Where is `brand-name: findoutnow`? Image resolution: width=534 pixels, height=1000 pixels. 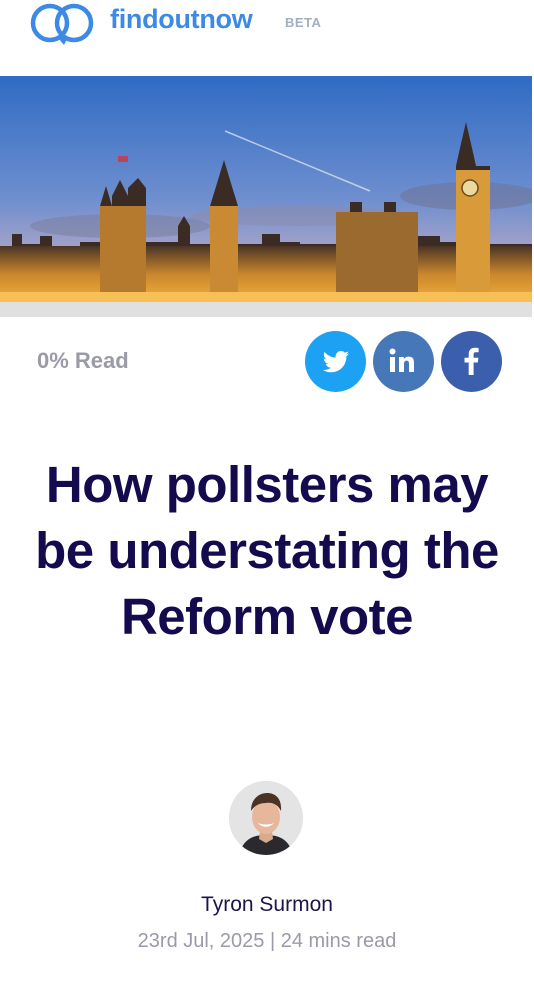
brand-name: findoutnow is located at coordinates (181, 19).